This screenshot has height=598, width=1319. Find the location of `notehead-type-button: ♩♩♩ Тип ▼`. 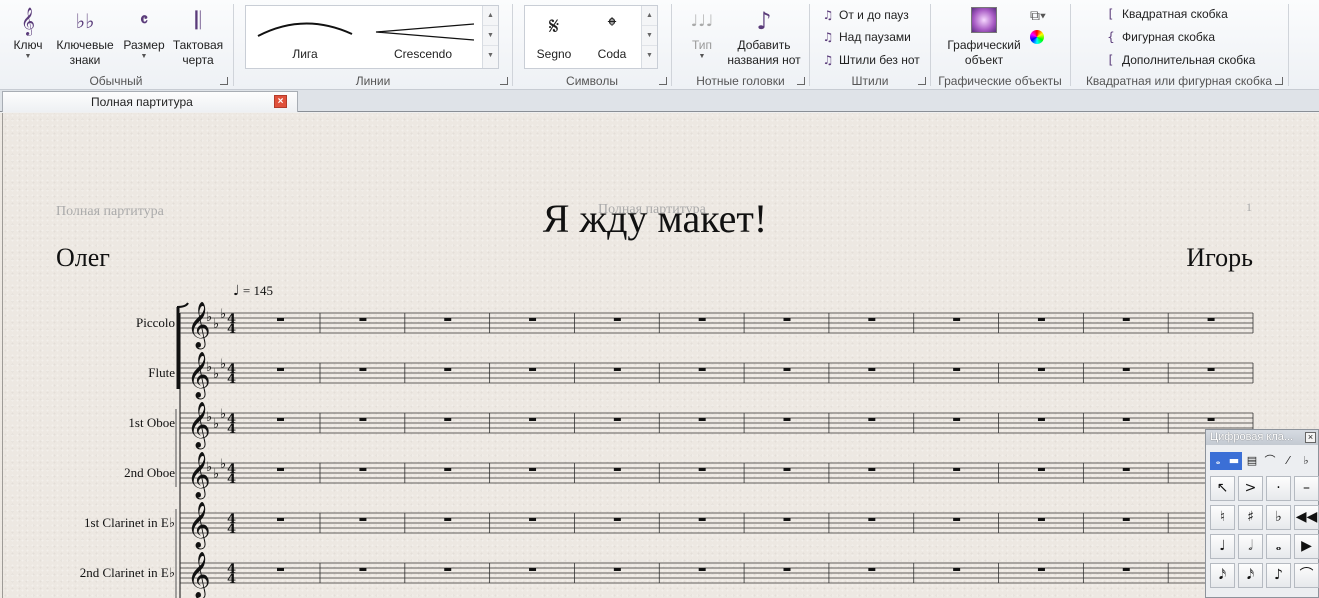

notehead-type-button: ♩♩♩ Тип ▼ is located at coordinates (702, 32).